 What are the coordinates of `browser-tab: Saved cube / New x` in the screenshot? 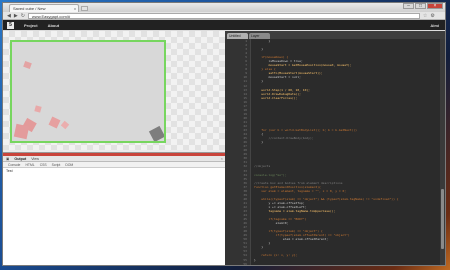 It's located at (44, 8).